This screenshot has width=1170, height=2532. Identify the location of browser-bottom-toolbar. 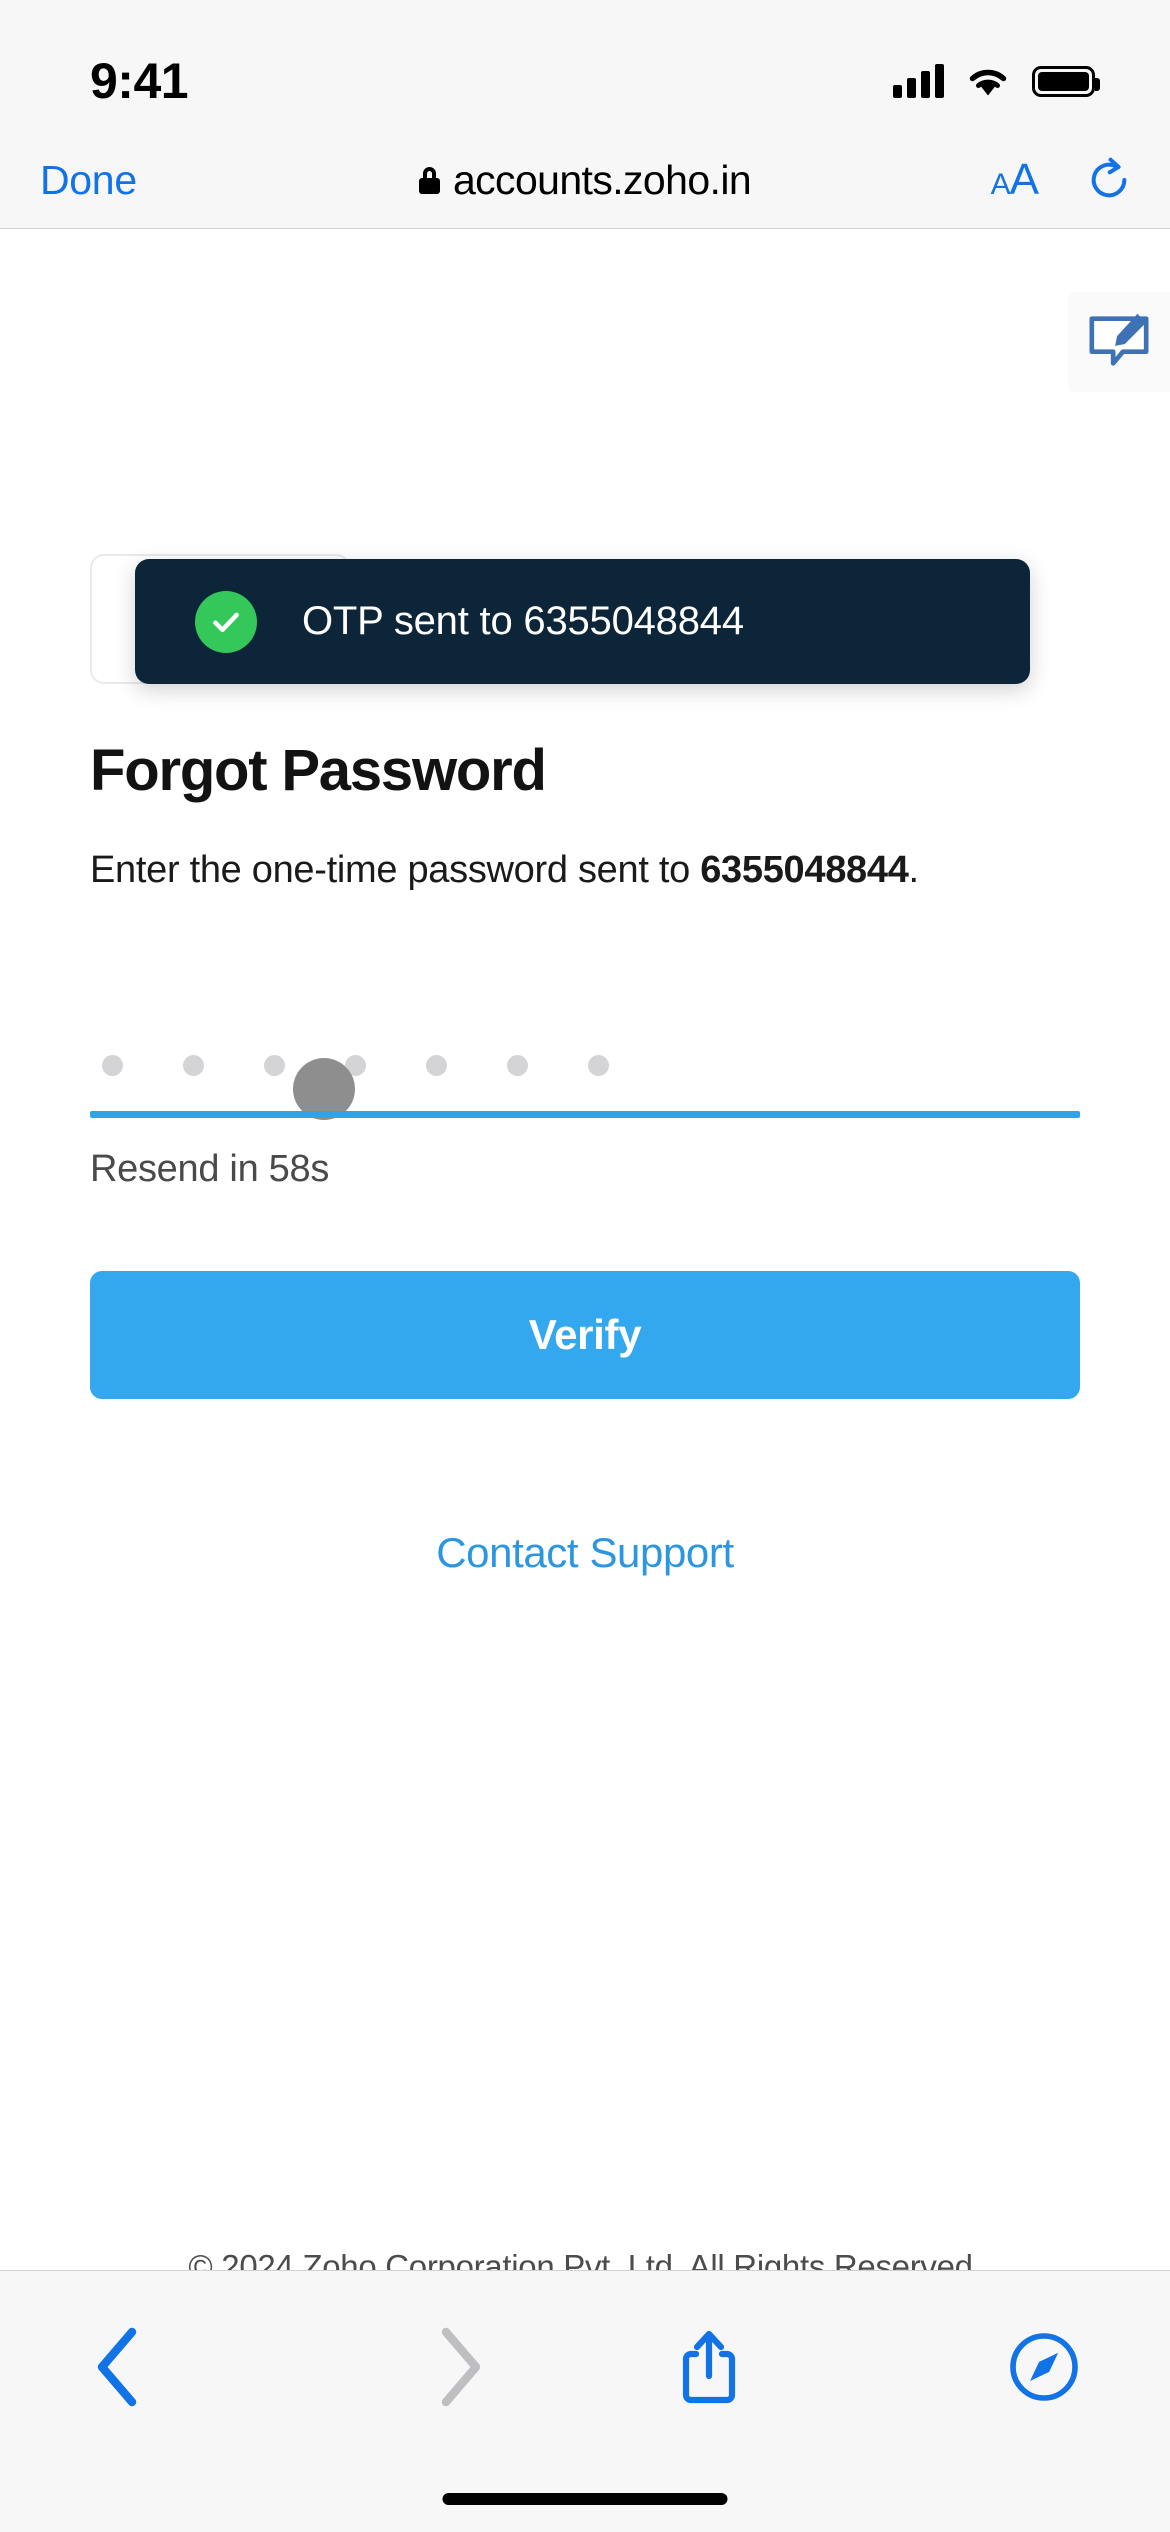
(585, 2401).